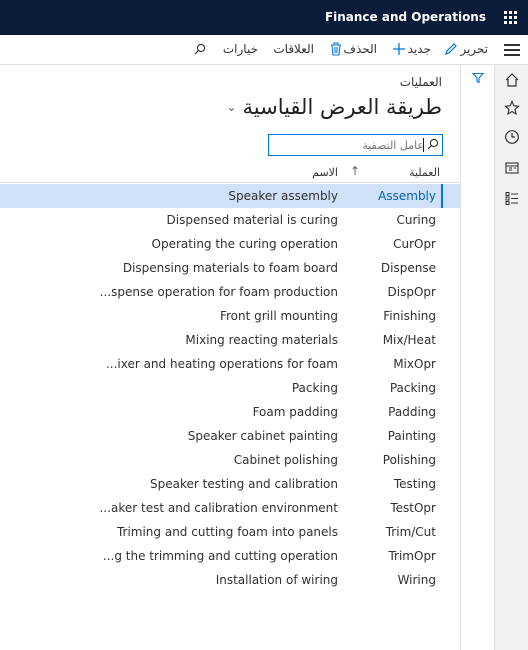 The width and height of the screenshot is (528, 650). What do you see at coordinates (295, 412) in the screenshot?
I see `name-cell: Foam padding` at bounding box center [295, 412].